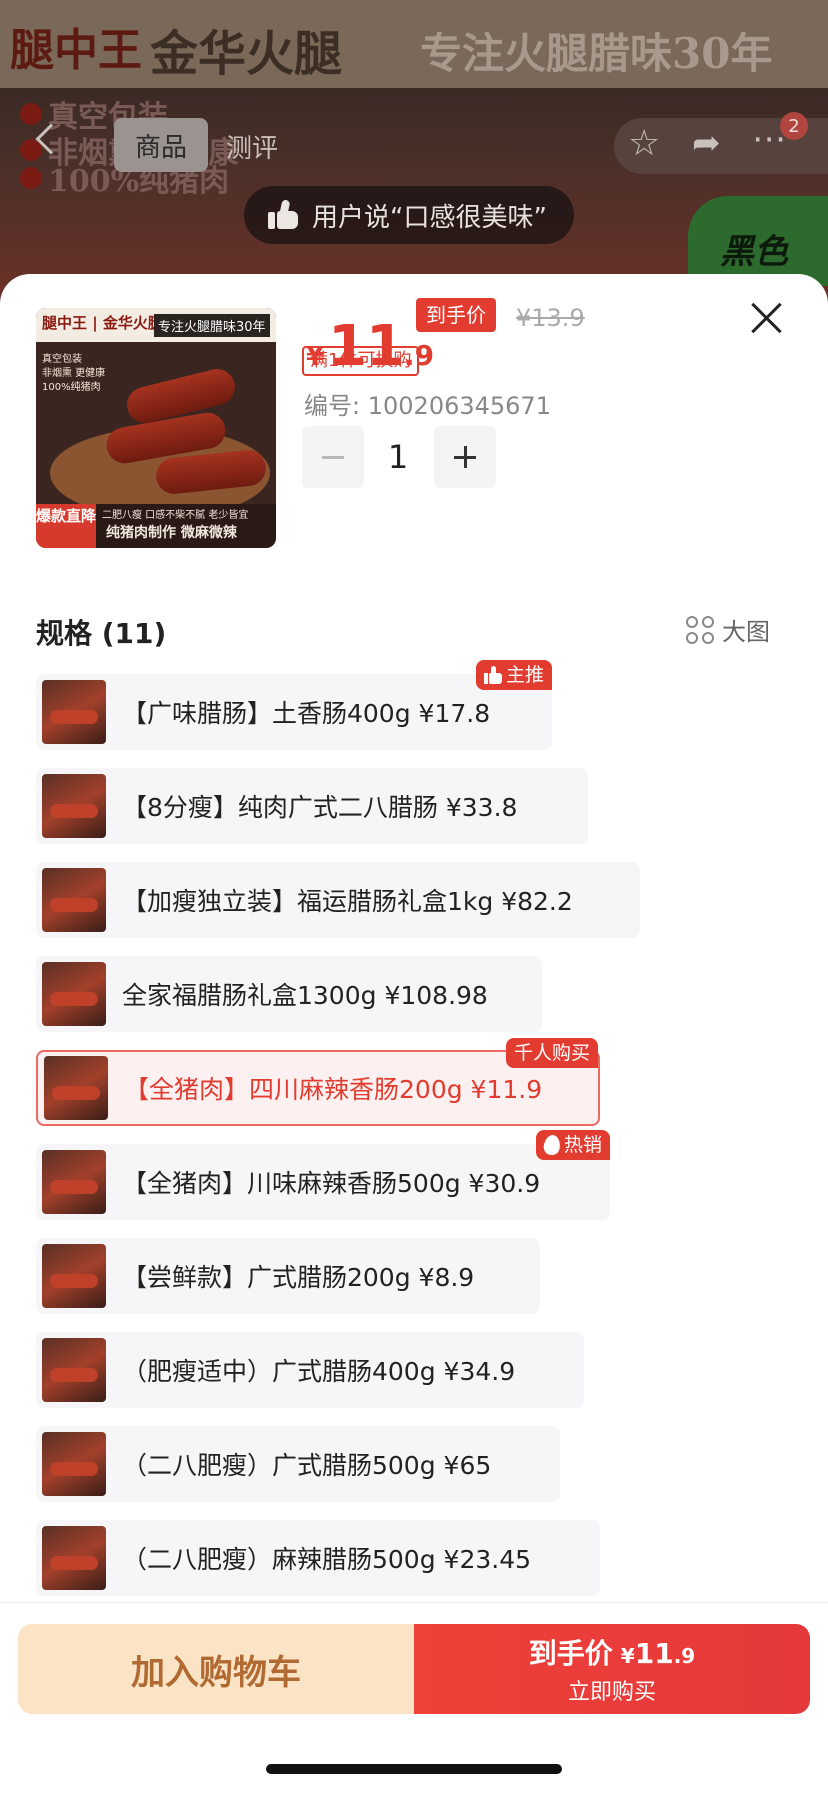 Image resolution: width=828 pixels, height=1793 pixels. I want to click on banner-logo: 腿中王, so click(76, 50).